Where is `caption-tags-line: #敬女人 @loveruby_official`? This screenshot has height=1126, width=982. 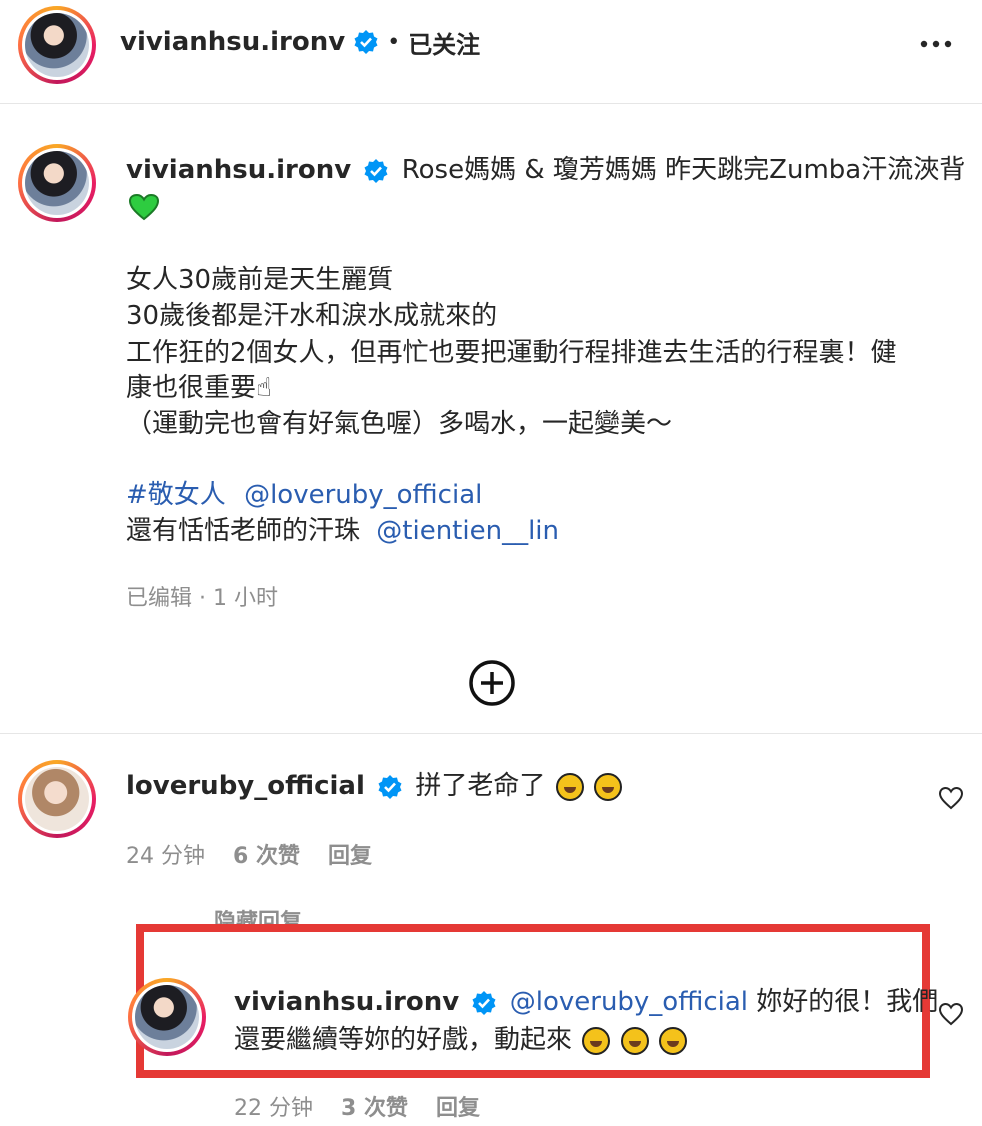
caption-tags-line: #敬女人 @loveruby_official is located at coordinates (304, 495).